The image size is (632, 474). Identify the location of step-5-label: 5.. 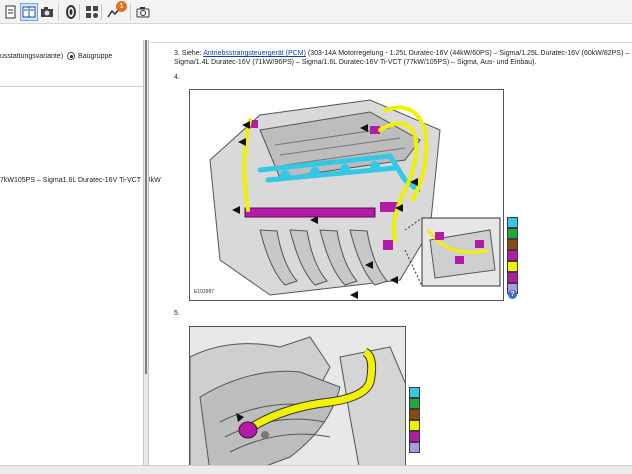
(177, 313).